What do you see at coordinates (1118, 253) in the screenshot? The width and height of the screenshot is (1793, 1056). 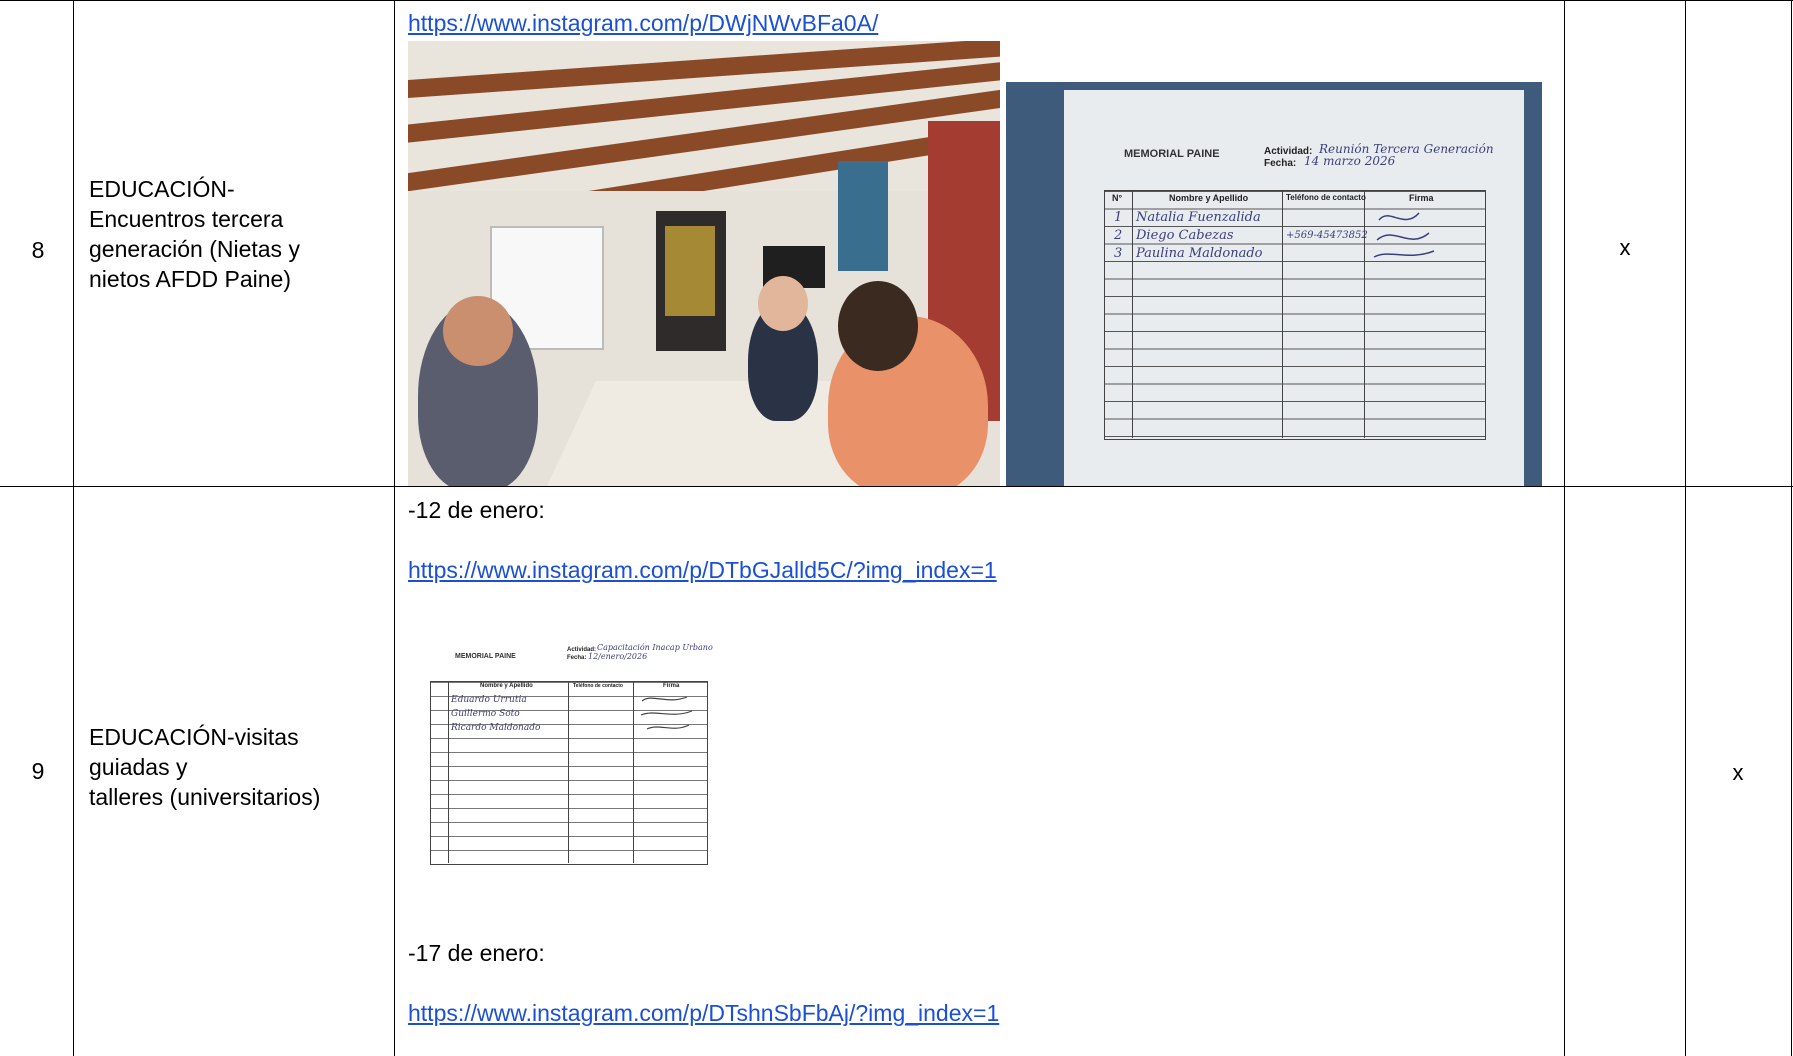 I see `entry-number: 3` at bounding box center [1118, 253].